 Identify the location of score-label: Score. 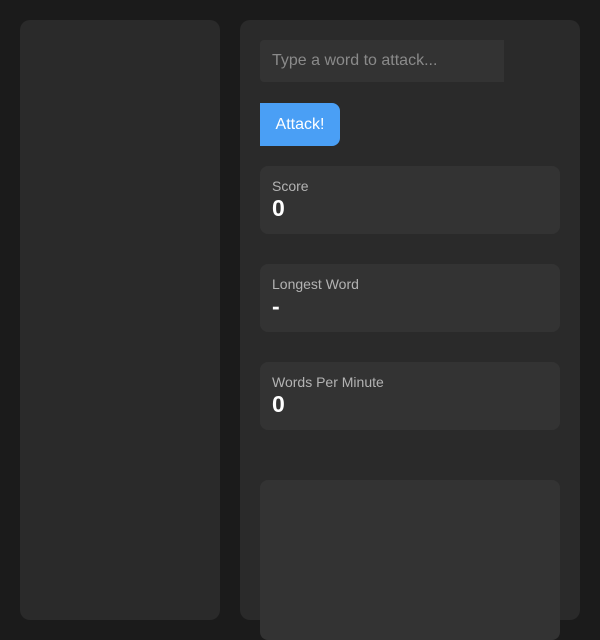
(290, 186).